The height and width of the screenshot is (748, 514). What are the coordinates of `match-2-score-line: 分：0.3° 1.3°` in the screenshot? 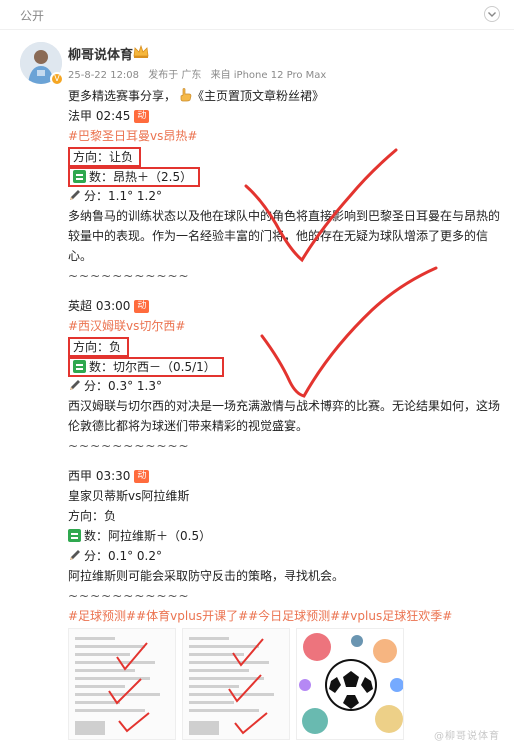 It's located at (288, 386).